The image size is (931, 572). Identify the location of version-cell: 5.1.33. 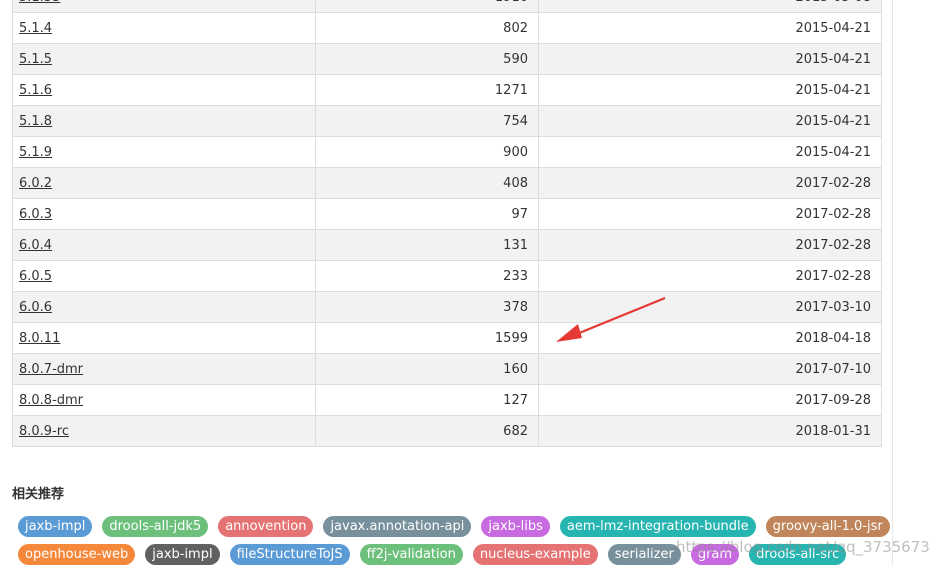
(164, 6).